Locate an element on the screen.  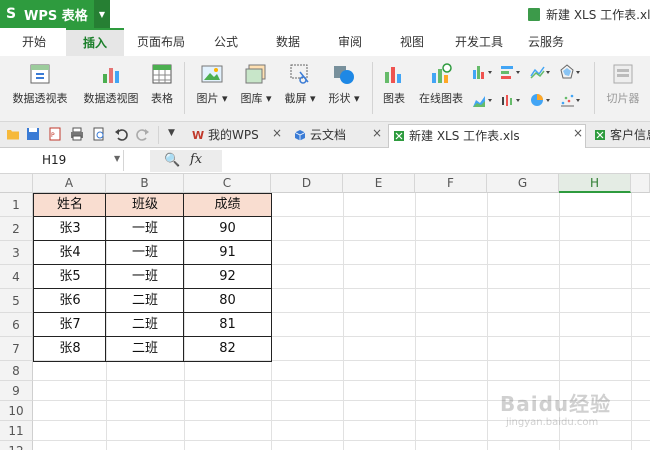
print-icon is located at coordinates (77, 134).